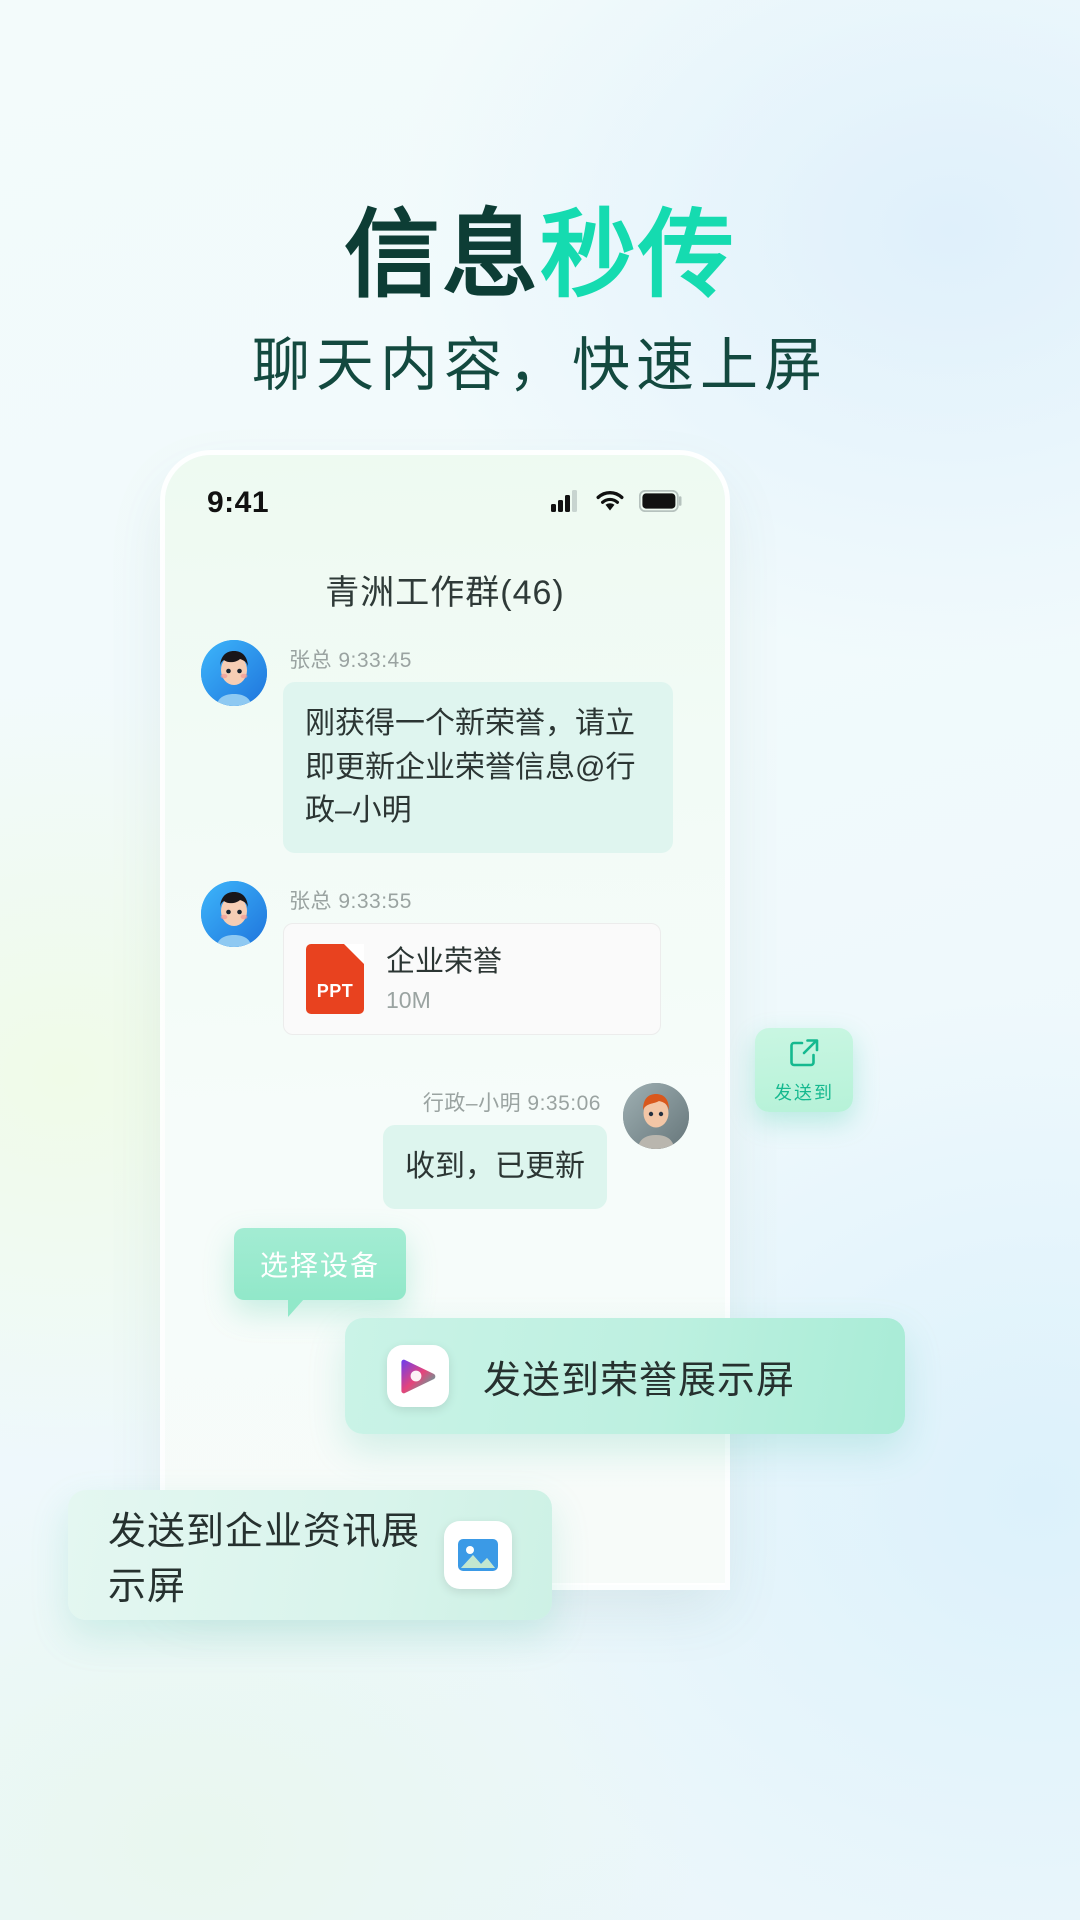 The width and height of the screenshot is (1080, 1920). I want to click on option-card-label: 发送到荣誉展示屏, so click(639, 1380).